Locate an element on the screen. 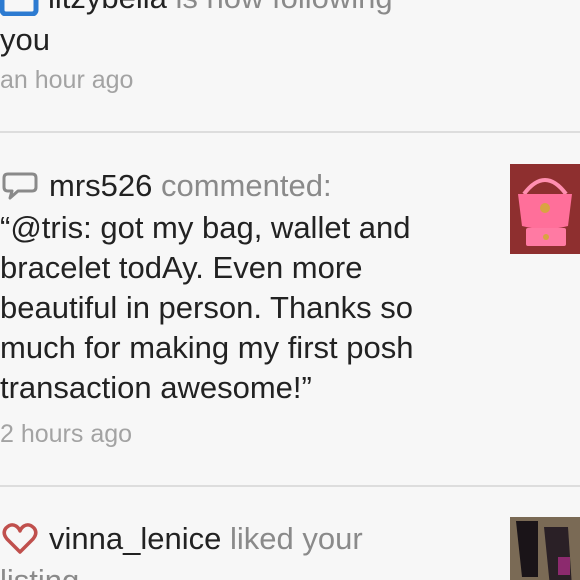 The width and height of the screenshot is (580, 580). action-text: commented: is located at coordinates (242, 185).